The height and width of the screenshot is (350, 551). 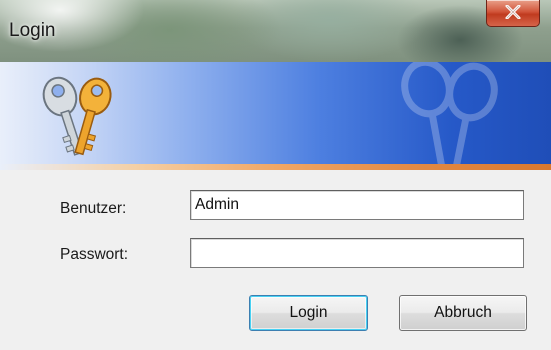 What do you see at coordinates (357, 253) in the screenshot?
I see `password-field` at bounding box center [357, 253].